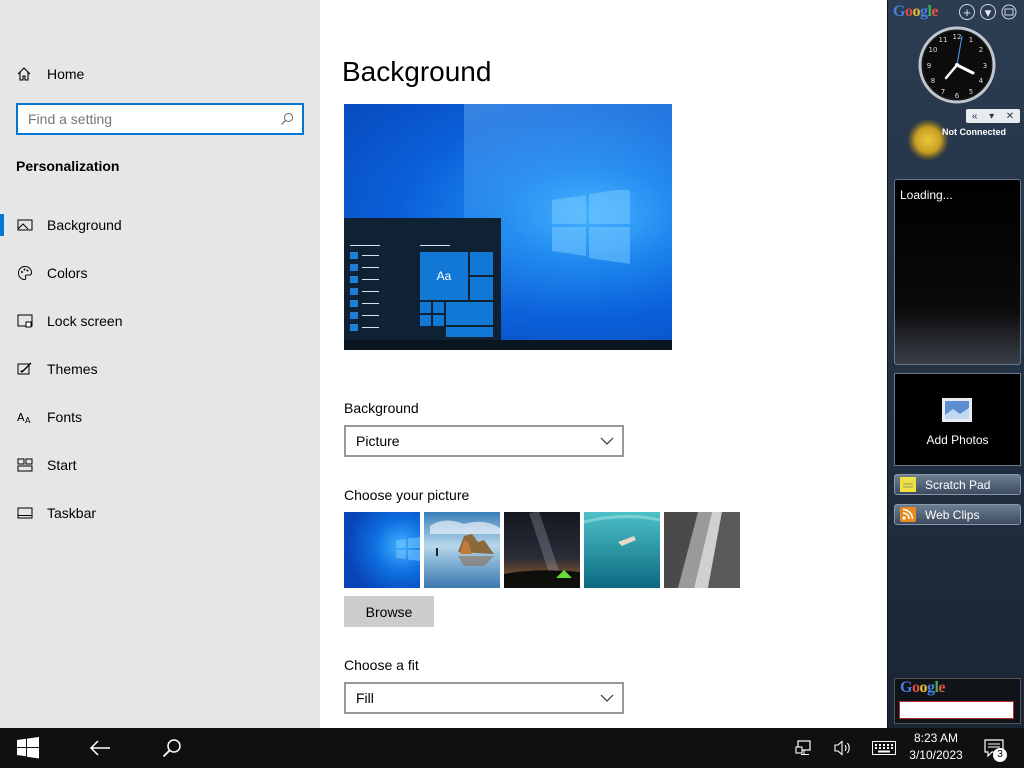 Image resolution: width=1024 pixels, height=768 pixels. I want to click on web-clips-label: Web Clips, so click(952, 515).